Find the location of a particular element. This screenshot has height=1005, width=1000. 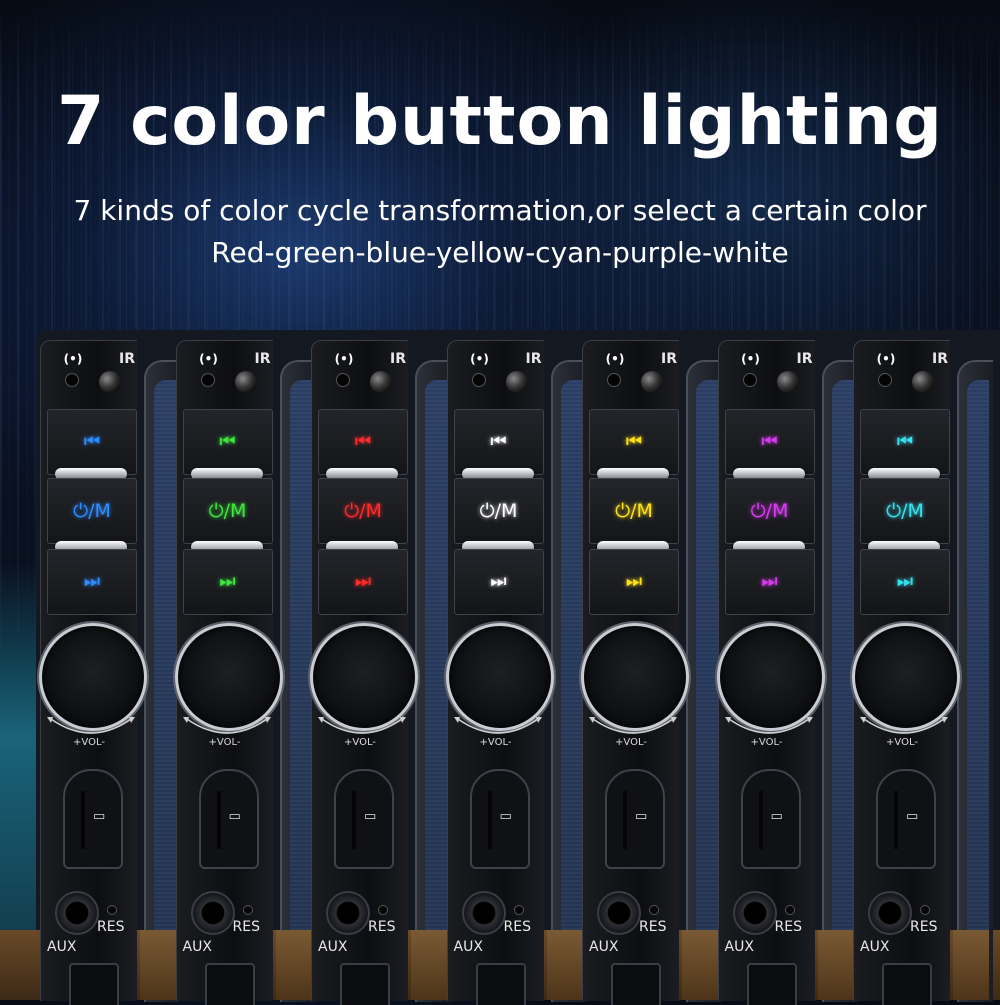

volume-label: +VOL- is located at coordinates (631, 742).